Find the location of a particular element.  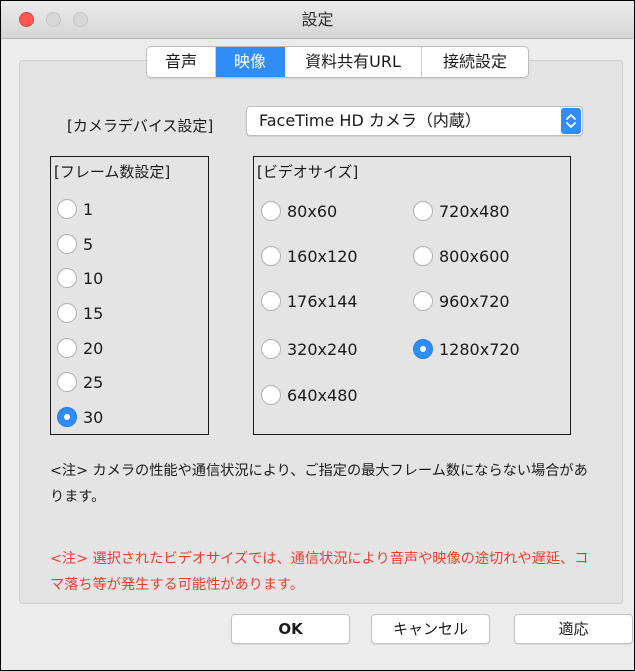

camera-device-value: FaceTime HD カメラ（内蔵） is located at coordinates (370, 120).